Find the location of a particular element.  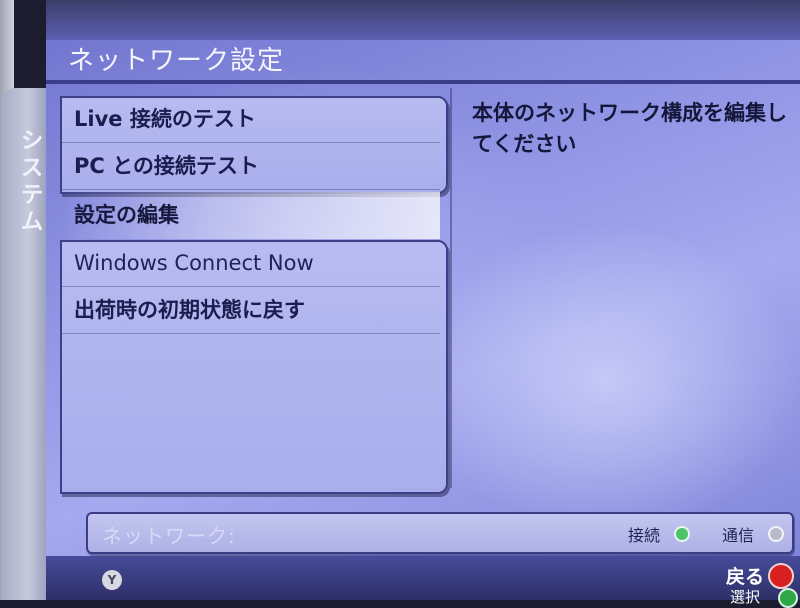

back-label: 戻る is located at coordinates (745, 577).